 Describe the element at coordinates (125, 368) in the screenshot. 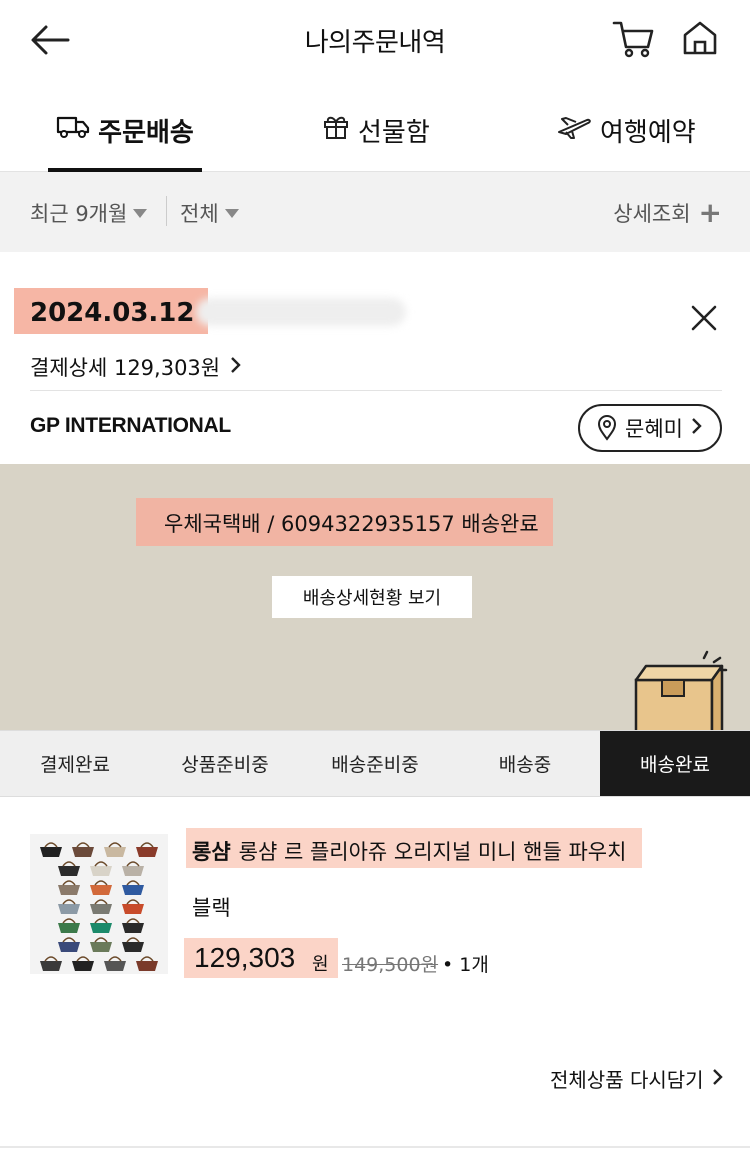

I see `payment-detail-label: 결제상세 129,303원` at that location.